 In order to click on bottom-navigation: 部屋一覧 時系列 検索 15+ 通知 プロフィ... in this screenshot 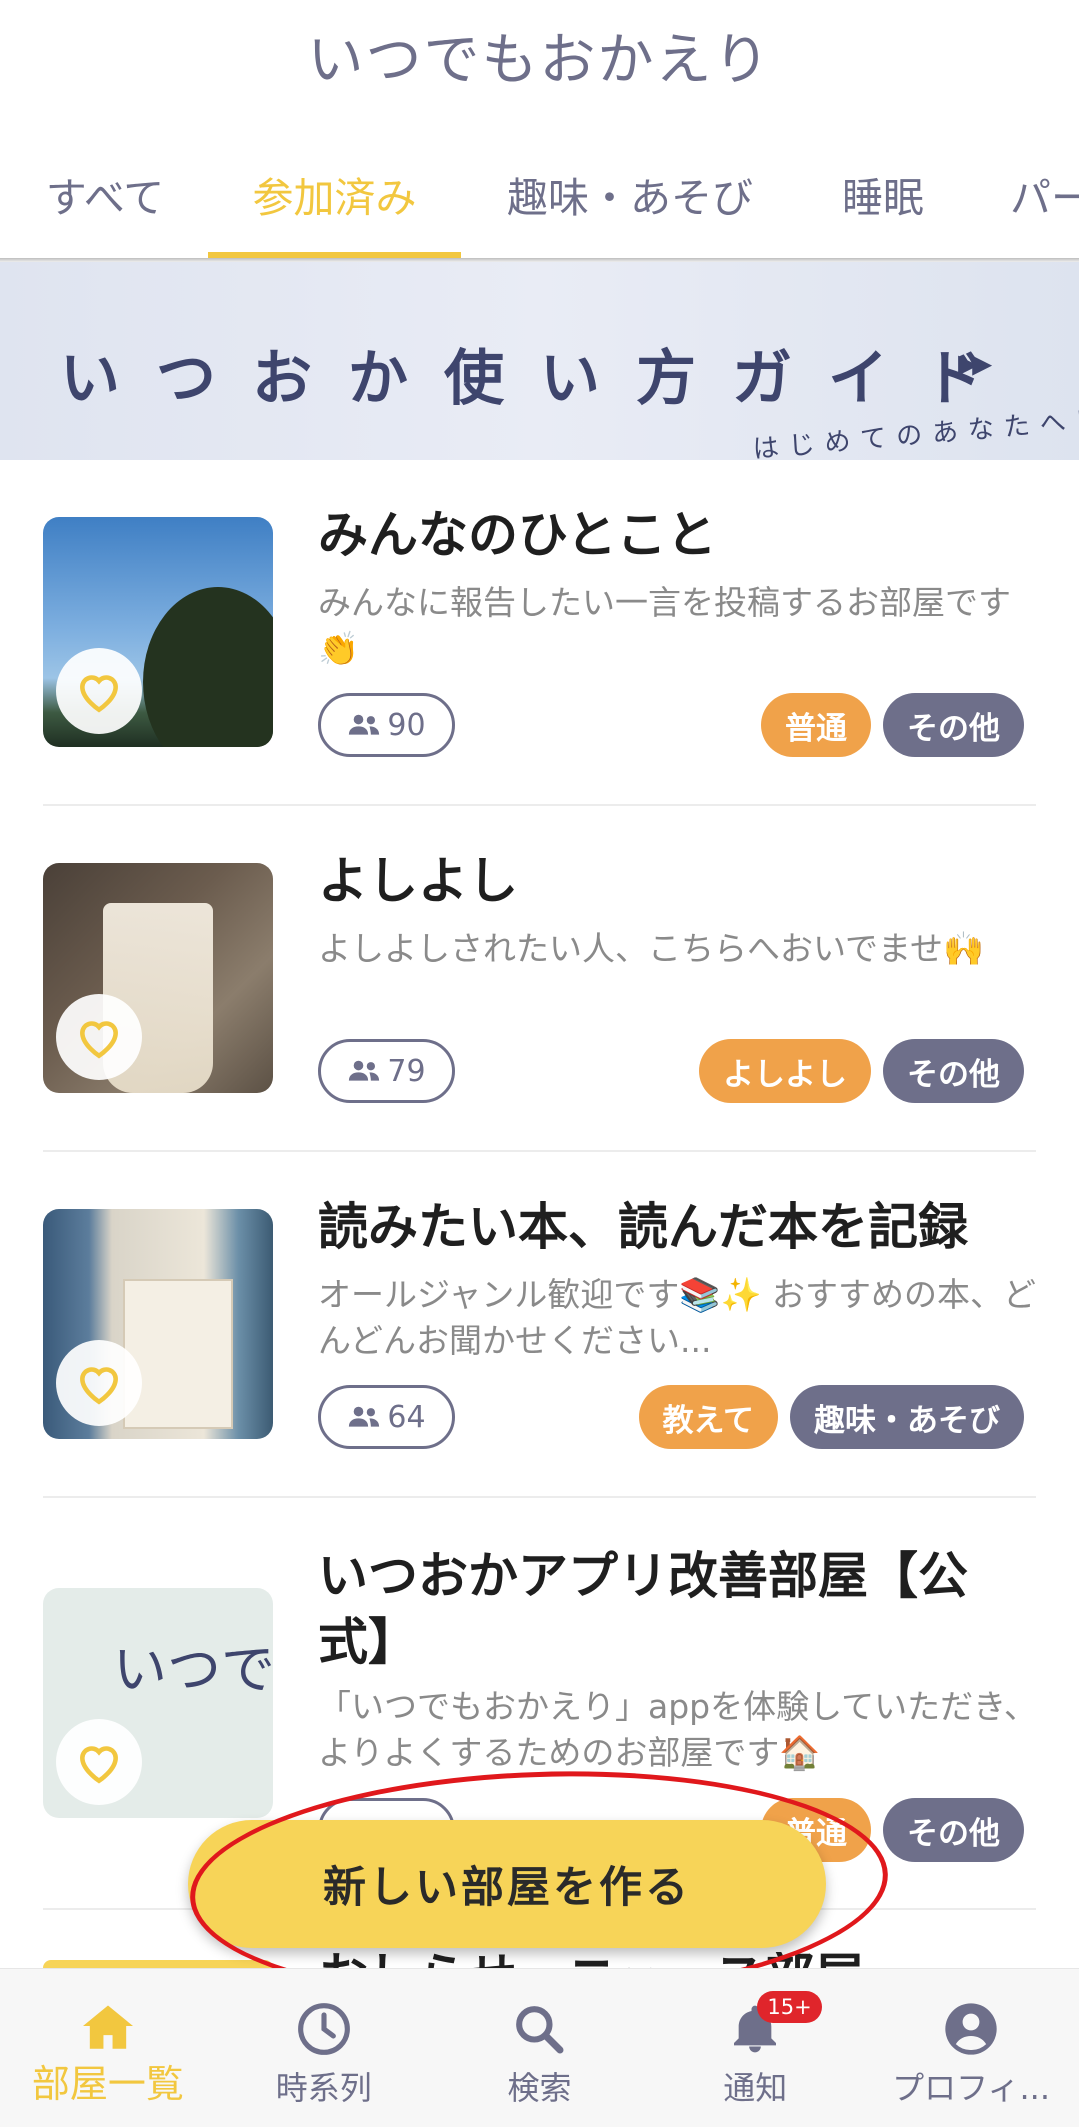, I will do `click(539, 2047)`.